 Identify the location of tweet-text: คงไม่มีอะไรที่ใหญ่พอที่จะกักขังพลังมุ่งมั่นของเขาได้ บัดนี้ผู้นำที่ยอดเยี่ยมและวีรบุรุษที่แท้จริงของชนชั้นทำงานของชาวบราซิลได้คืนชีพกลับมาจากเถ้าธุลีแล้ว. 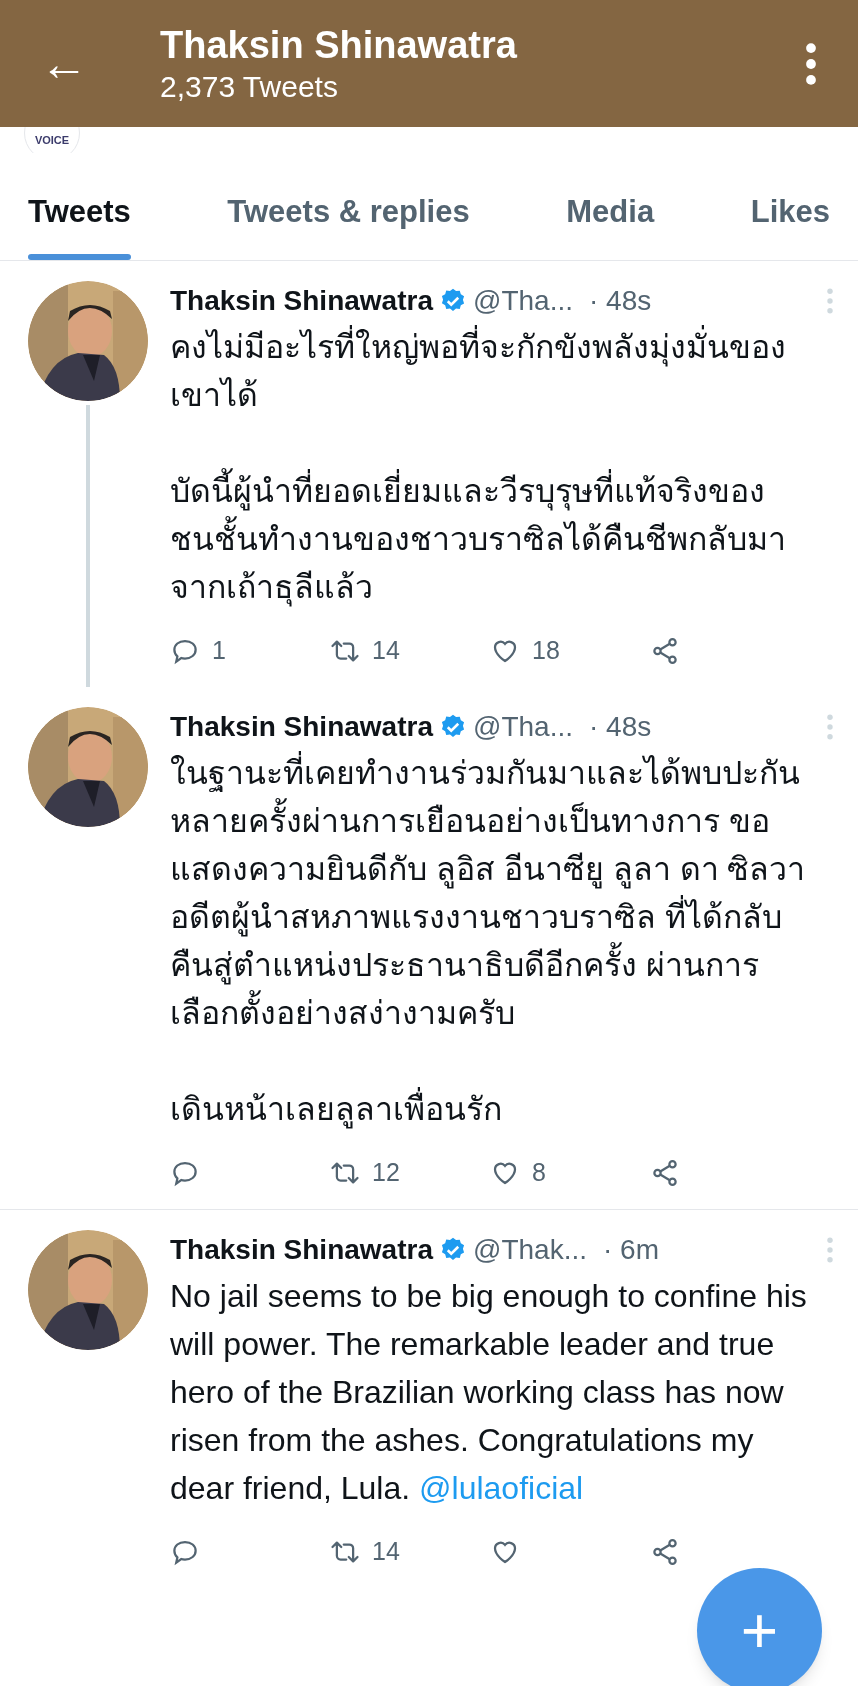
(502, 466).